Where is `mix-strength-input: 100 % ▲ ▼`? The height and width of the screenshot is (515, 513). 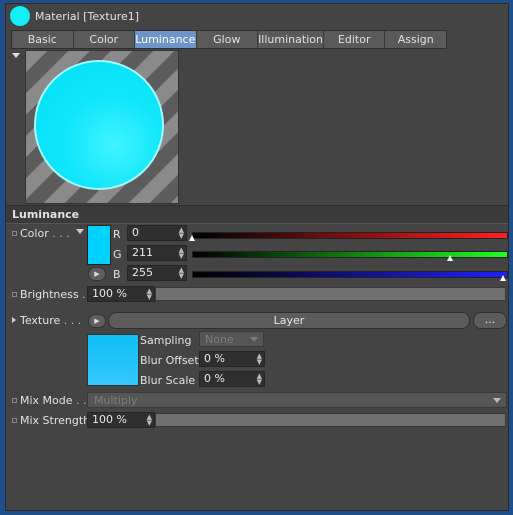 mix-strength-input: 100 % ▲ ▼ is located at coordinates (121, 420).